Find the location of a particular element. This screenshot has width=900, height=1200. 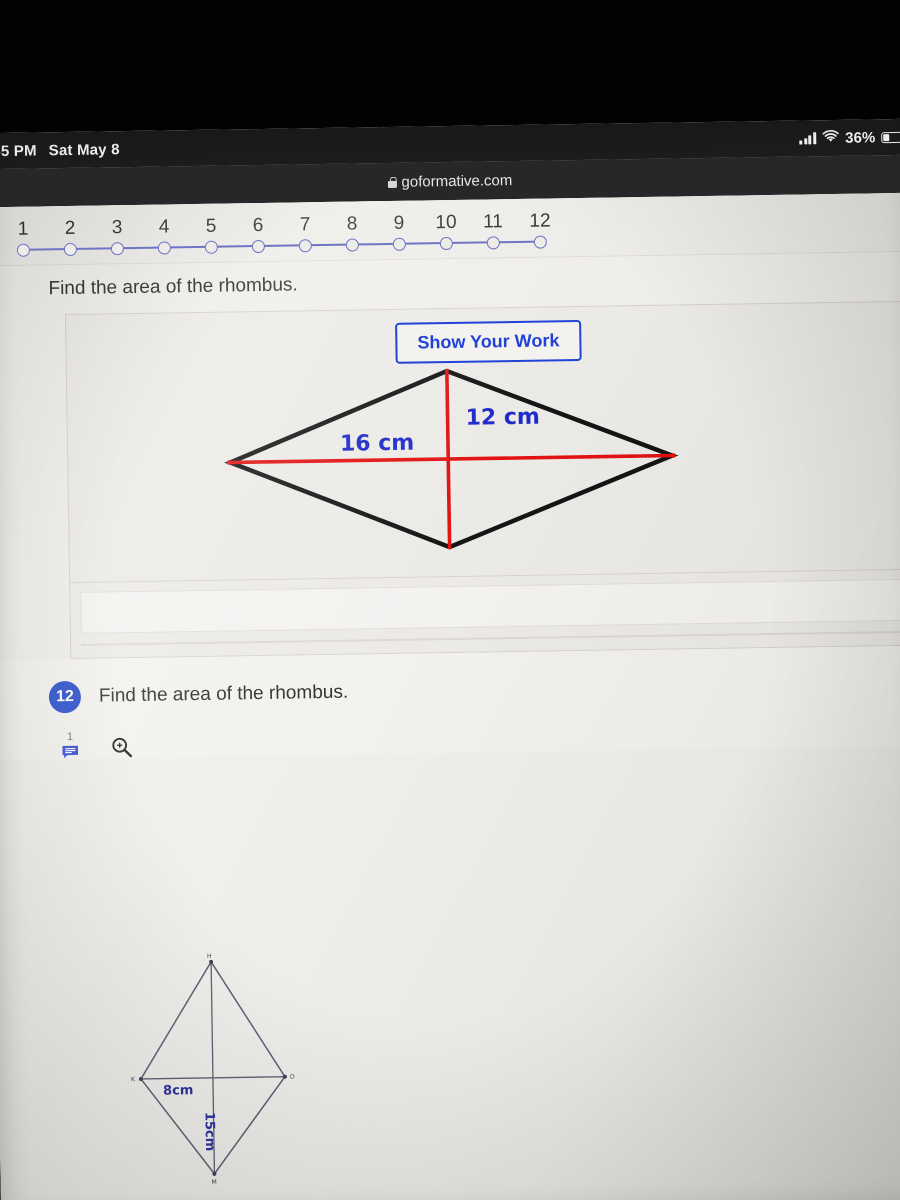

stepper-item-2: 2 is located at coordinates (70, 237).